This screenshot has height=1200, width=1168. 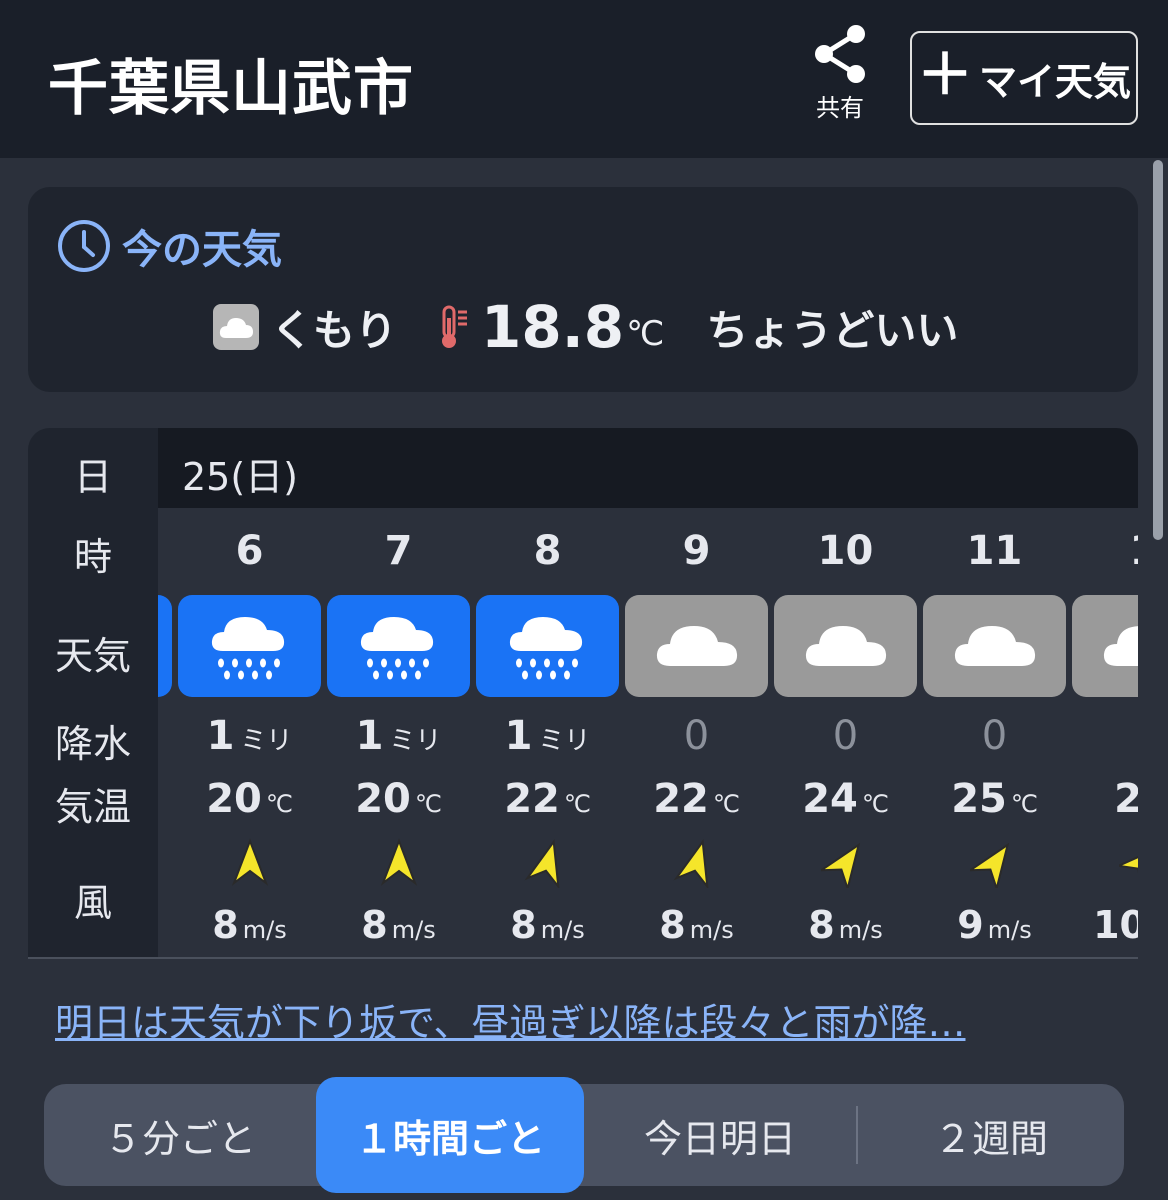 I want to click on wind-speed: 9 m/s, so click(x=994, y=925).